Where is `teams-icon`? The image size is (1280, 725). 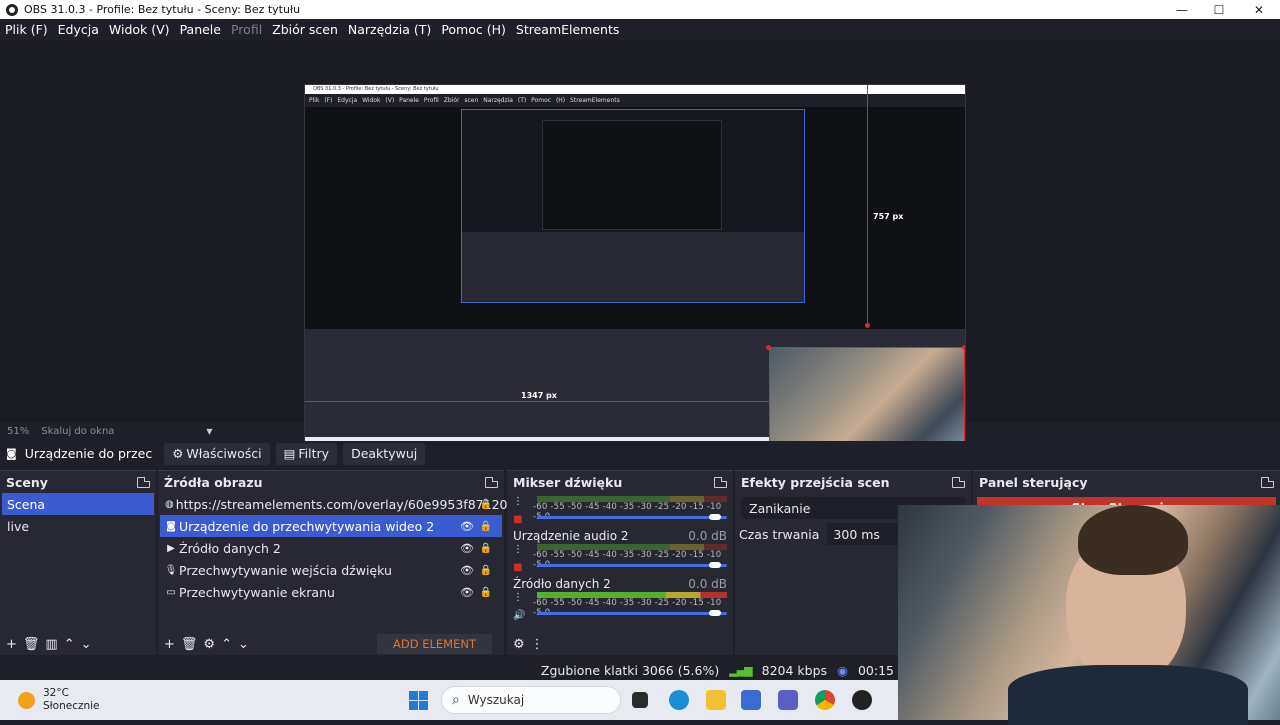
teams-icon is located at coordinates (788, 700).